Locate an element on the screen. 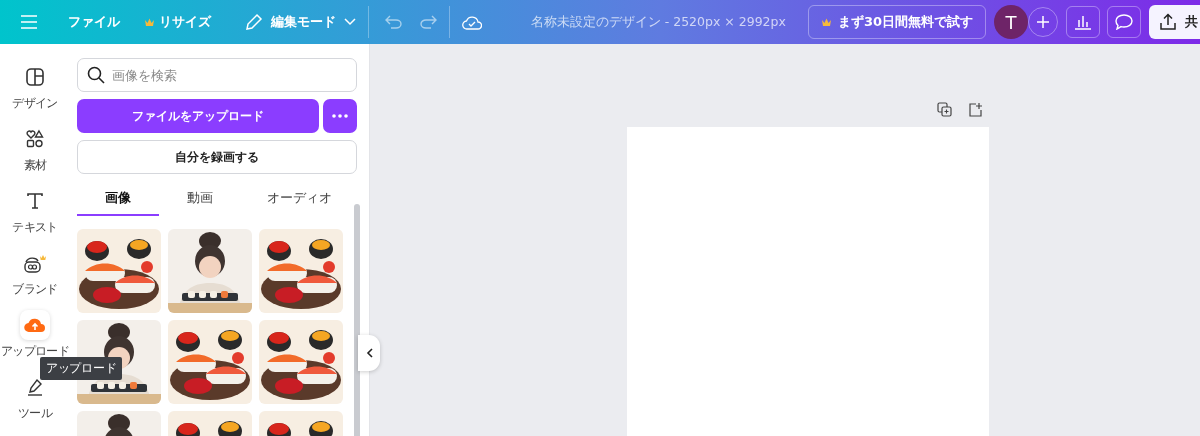 The height and width of the screenshot is (436, 1200). tab: 動画 is located at coordinates (200, 199).